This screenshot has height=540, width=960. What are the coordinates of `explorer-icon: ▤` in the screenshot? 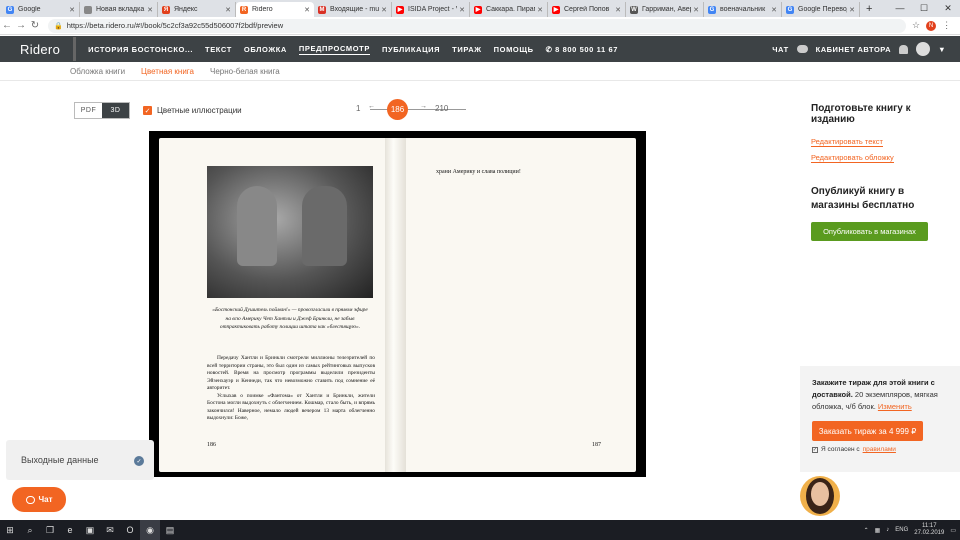 It's located at (170, 530).